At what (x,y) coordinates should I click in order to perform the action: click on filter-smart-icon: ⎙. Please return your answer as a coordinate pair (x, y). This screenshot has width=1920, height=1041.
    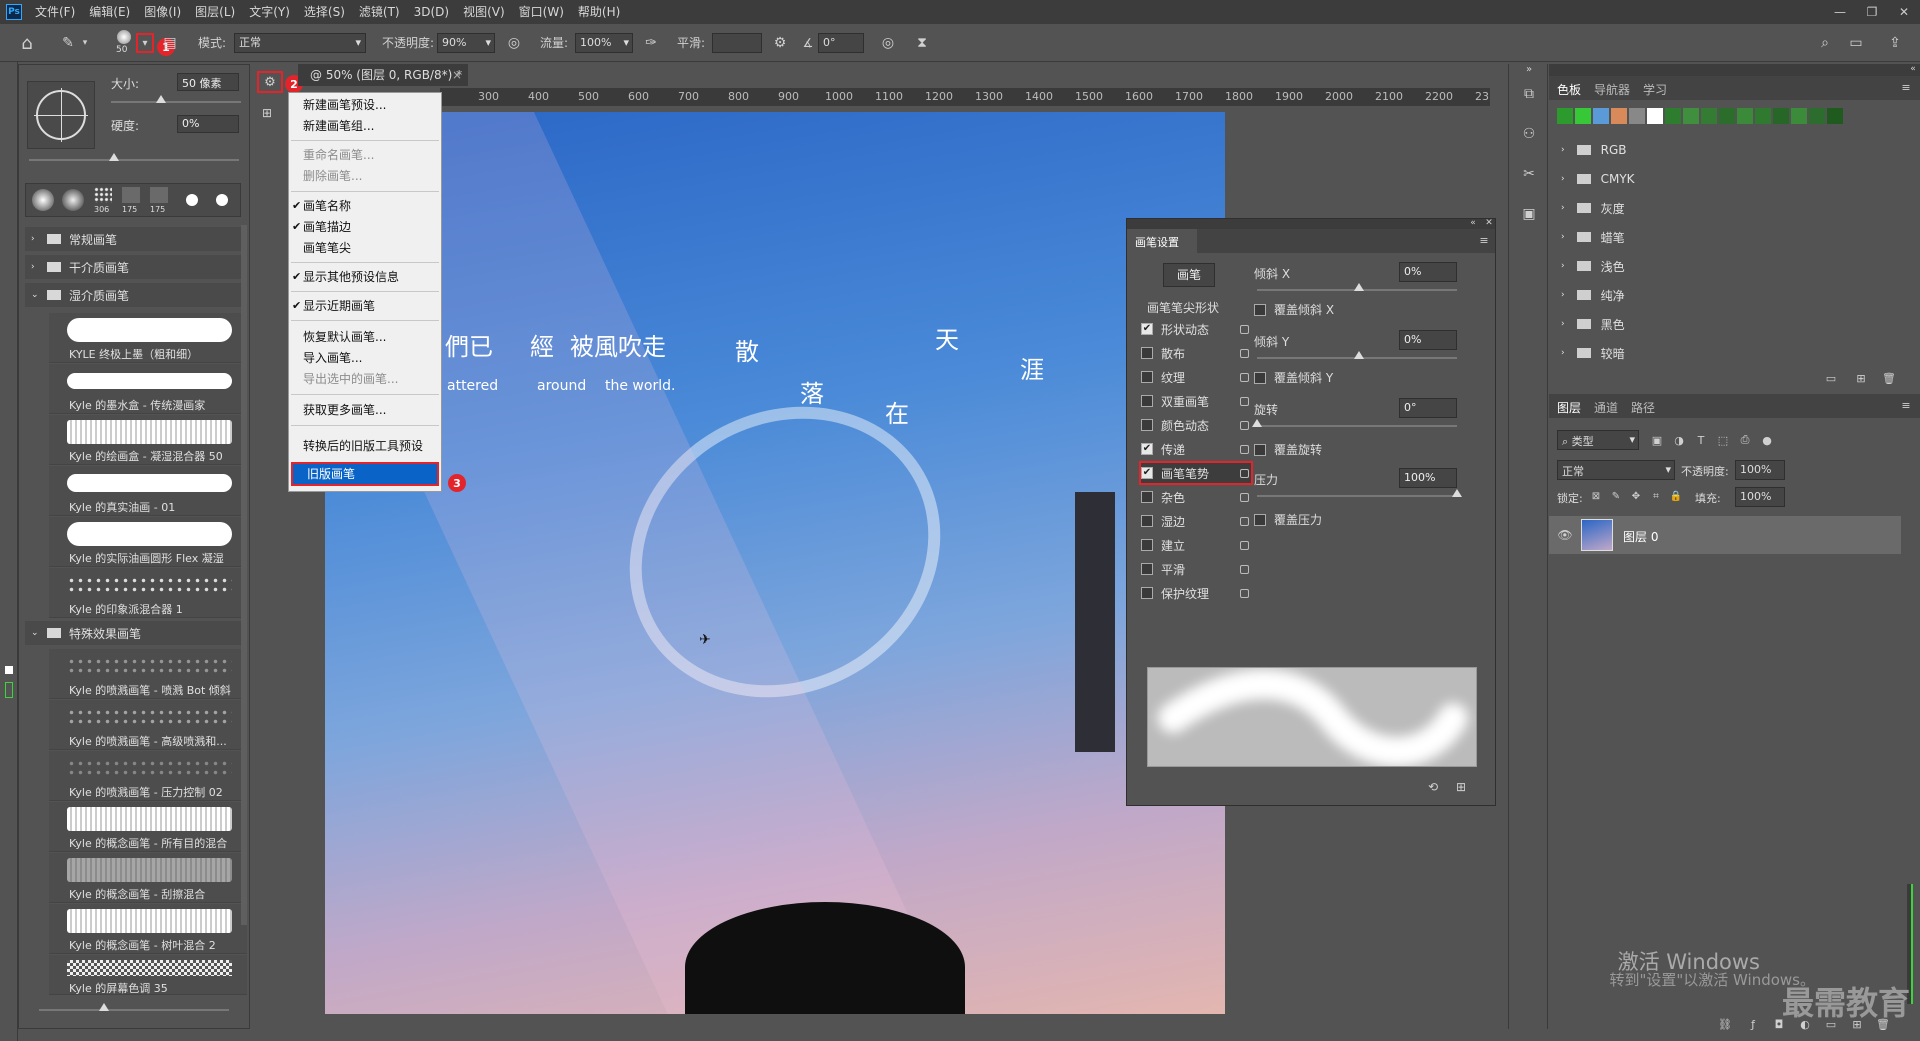
    Looking at the image, I should click on (1745, 440).